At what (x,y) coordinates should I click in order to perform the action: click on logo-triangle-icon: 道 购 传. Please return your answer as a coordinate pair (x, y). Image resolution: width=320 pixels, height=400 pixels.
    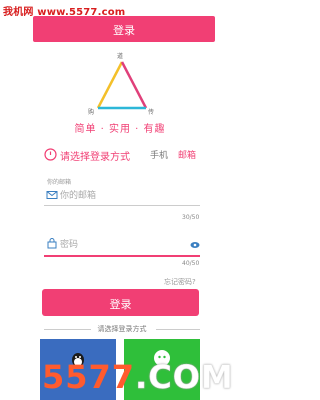
    Looking at the image, I should click on (121, 84).